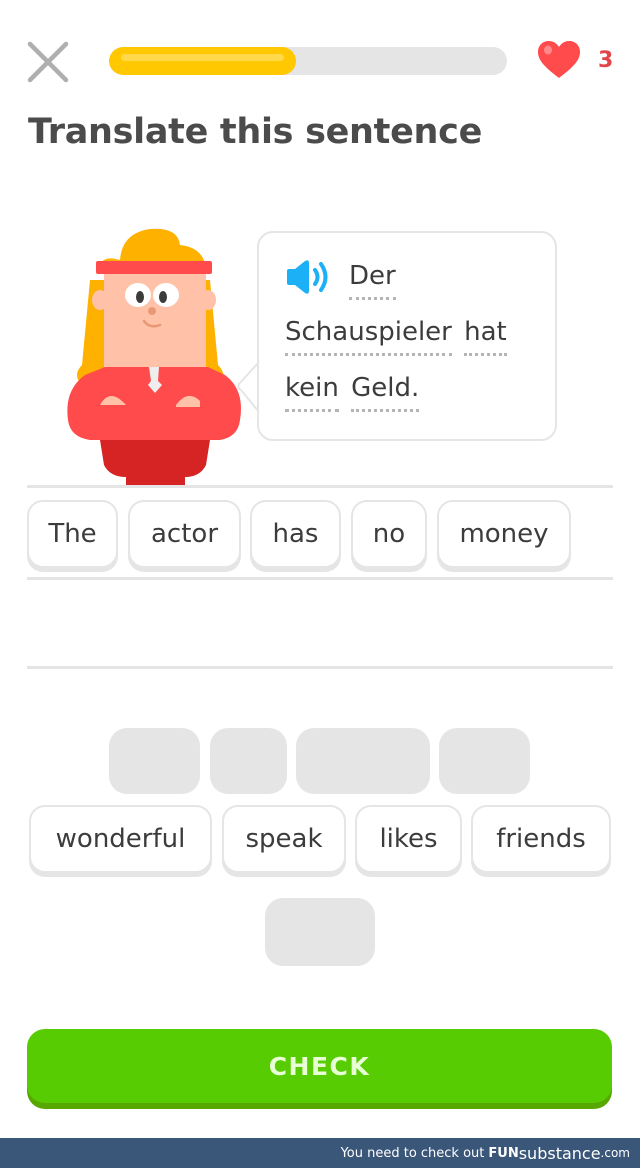  What do you see at coordinates (606, 60) in the screenshot?
I see `hearts-count: 3` at bounding box center [606, 60].